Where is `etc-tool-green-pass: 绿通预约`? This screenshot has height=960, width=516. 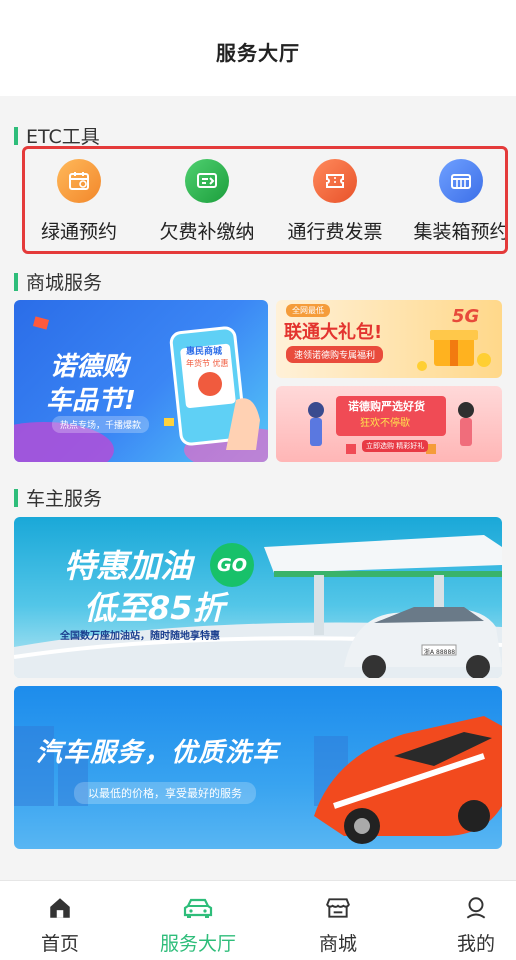
etc-tool-green-pass: 绿通预约 is located at coordinates (87, 201).